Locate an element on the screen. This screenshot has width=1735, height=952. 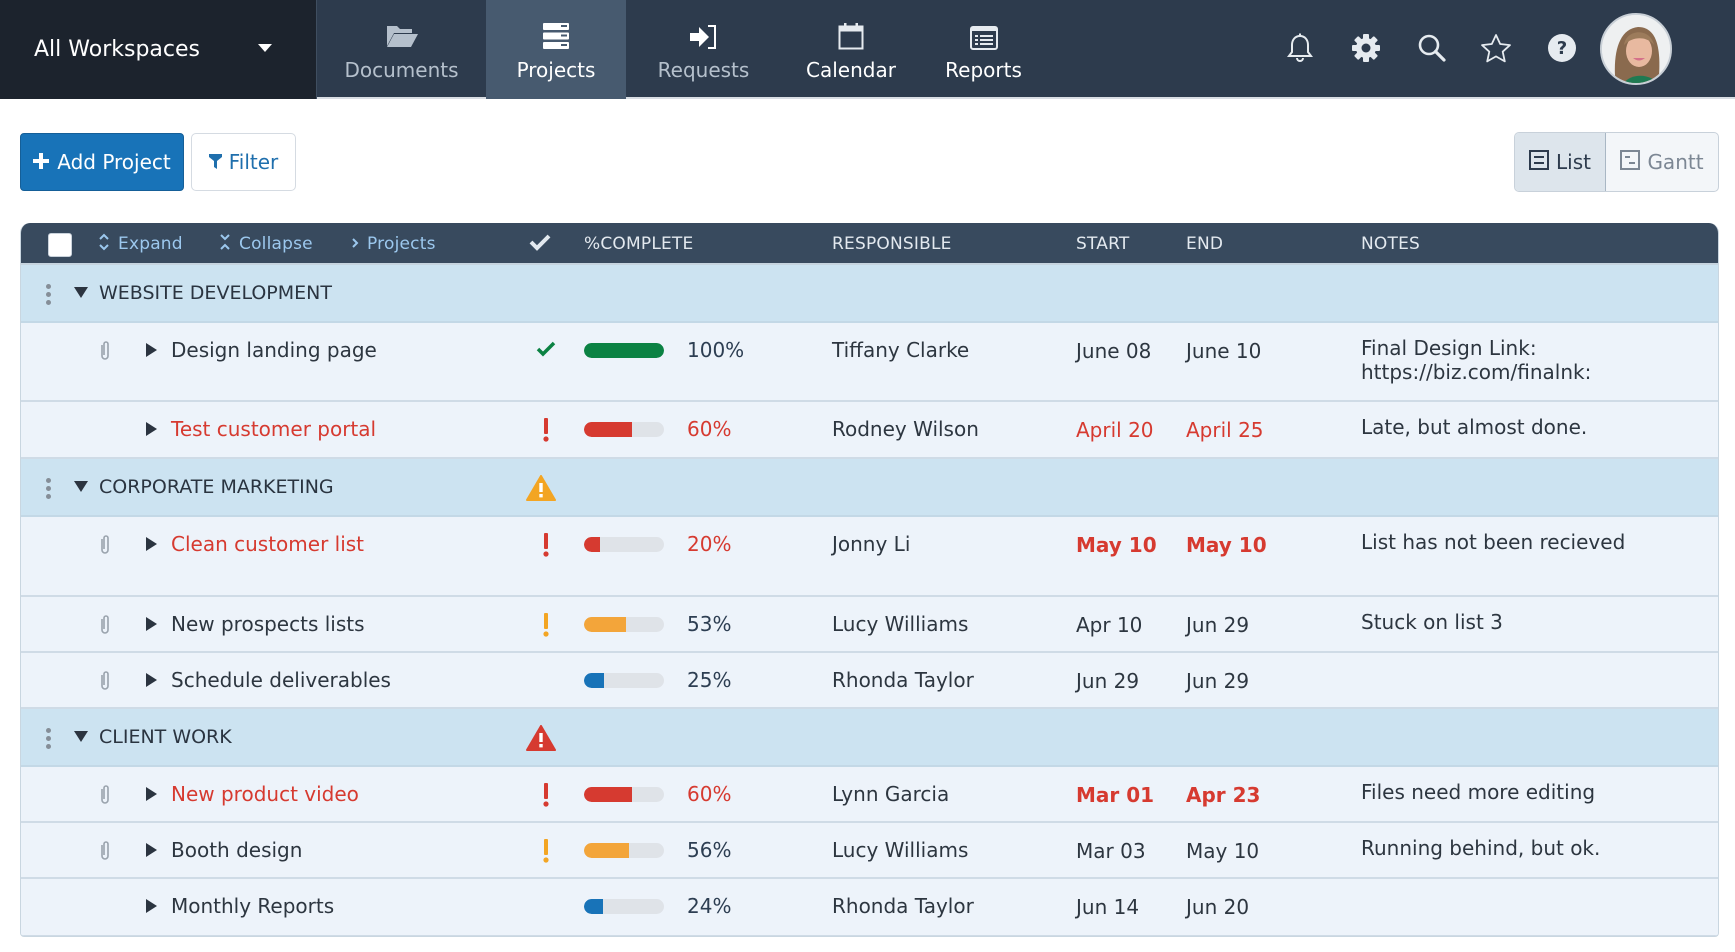
project-name: Design landing page is located at coordinates (274, 350).